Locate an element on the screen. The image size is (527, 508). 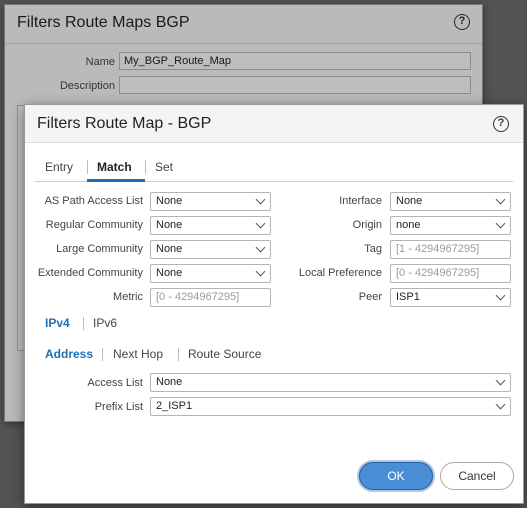
active-tab-indicator is located at coordinates (116, 180).